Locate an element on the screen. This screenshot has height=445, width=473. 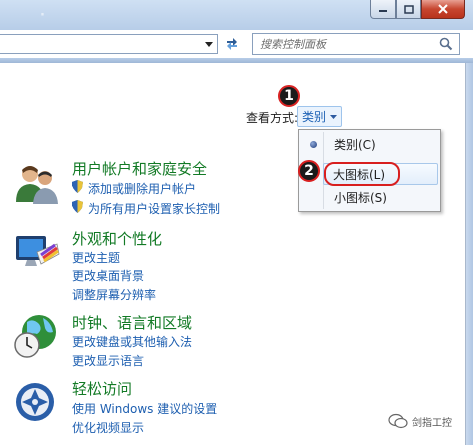
link-optimize-display: 优化视频显示 is located at coordinates (108, 427).